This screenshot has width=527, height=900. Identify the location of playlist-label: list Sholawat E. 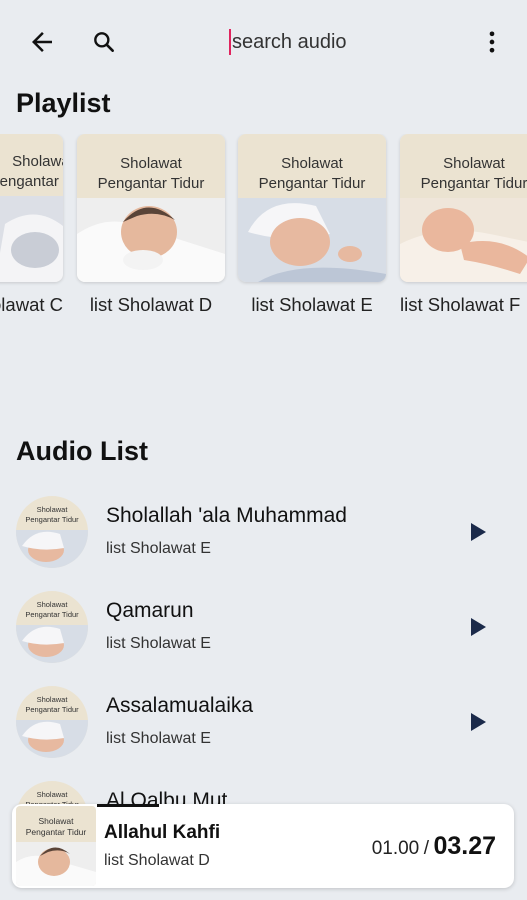
(312, 304).